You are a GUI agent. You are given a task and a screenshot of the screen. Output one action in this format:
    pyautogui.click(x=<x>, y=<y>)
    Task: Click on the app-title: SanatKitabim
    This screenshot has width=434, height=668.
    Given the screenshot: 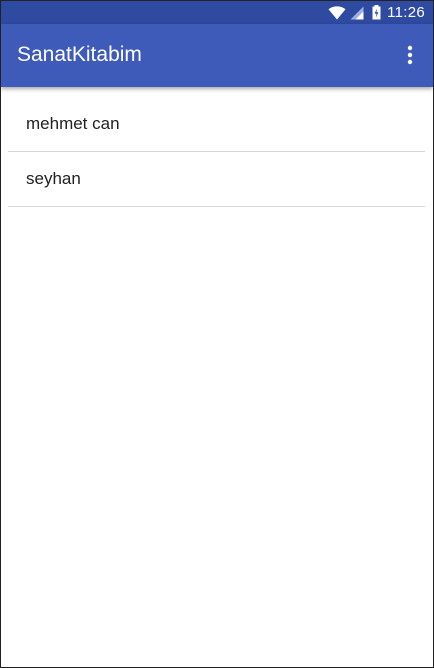 What is the action you would take?
    pyautogui.click(x=79, y=54)
    